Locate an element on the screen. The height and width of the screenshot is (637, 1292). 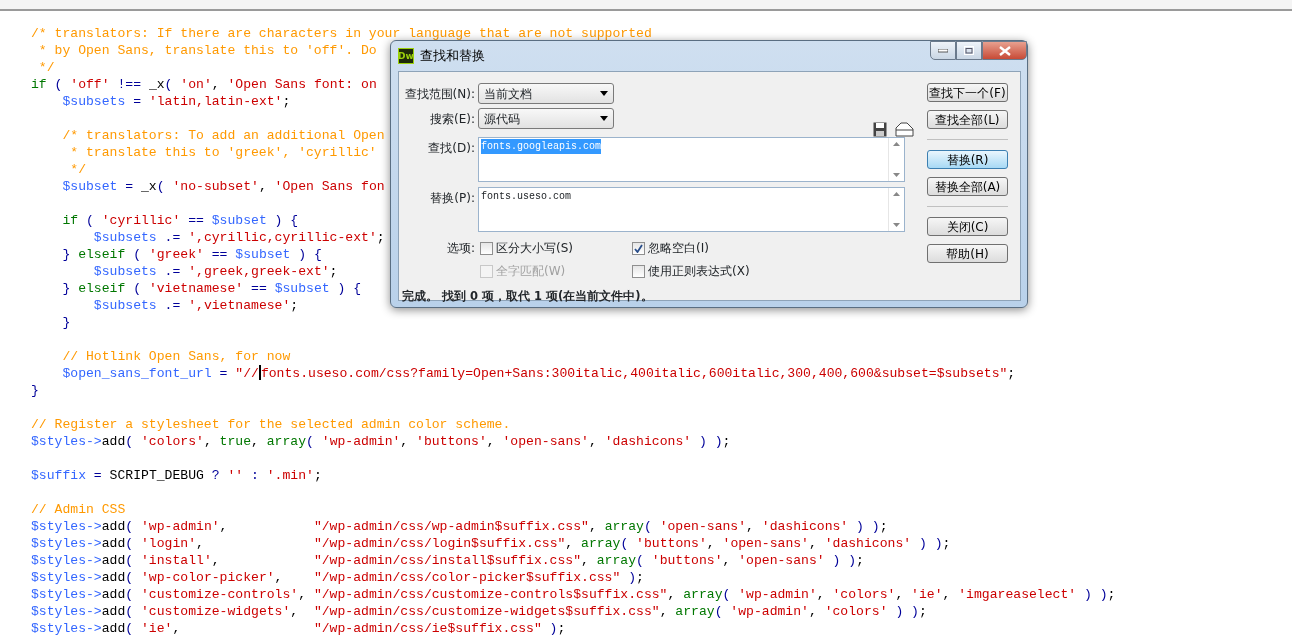
dialog-button: 查找下一个(F) is located at coordinates (967, 92).